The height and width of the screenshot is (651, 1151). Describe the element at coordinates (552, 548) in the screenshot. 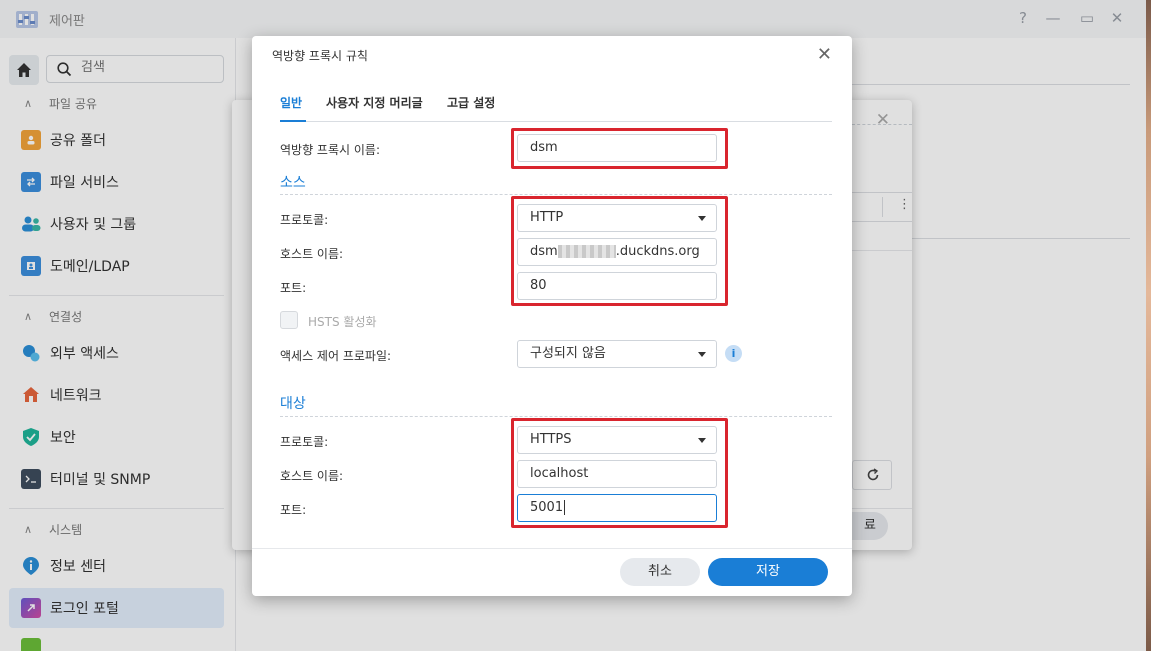

I see `footer-divider` at that location.